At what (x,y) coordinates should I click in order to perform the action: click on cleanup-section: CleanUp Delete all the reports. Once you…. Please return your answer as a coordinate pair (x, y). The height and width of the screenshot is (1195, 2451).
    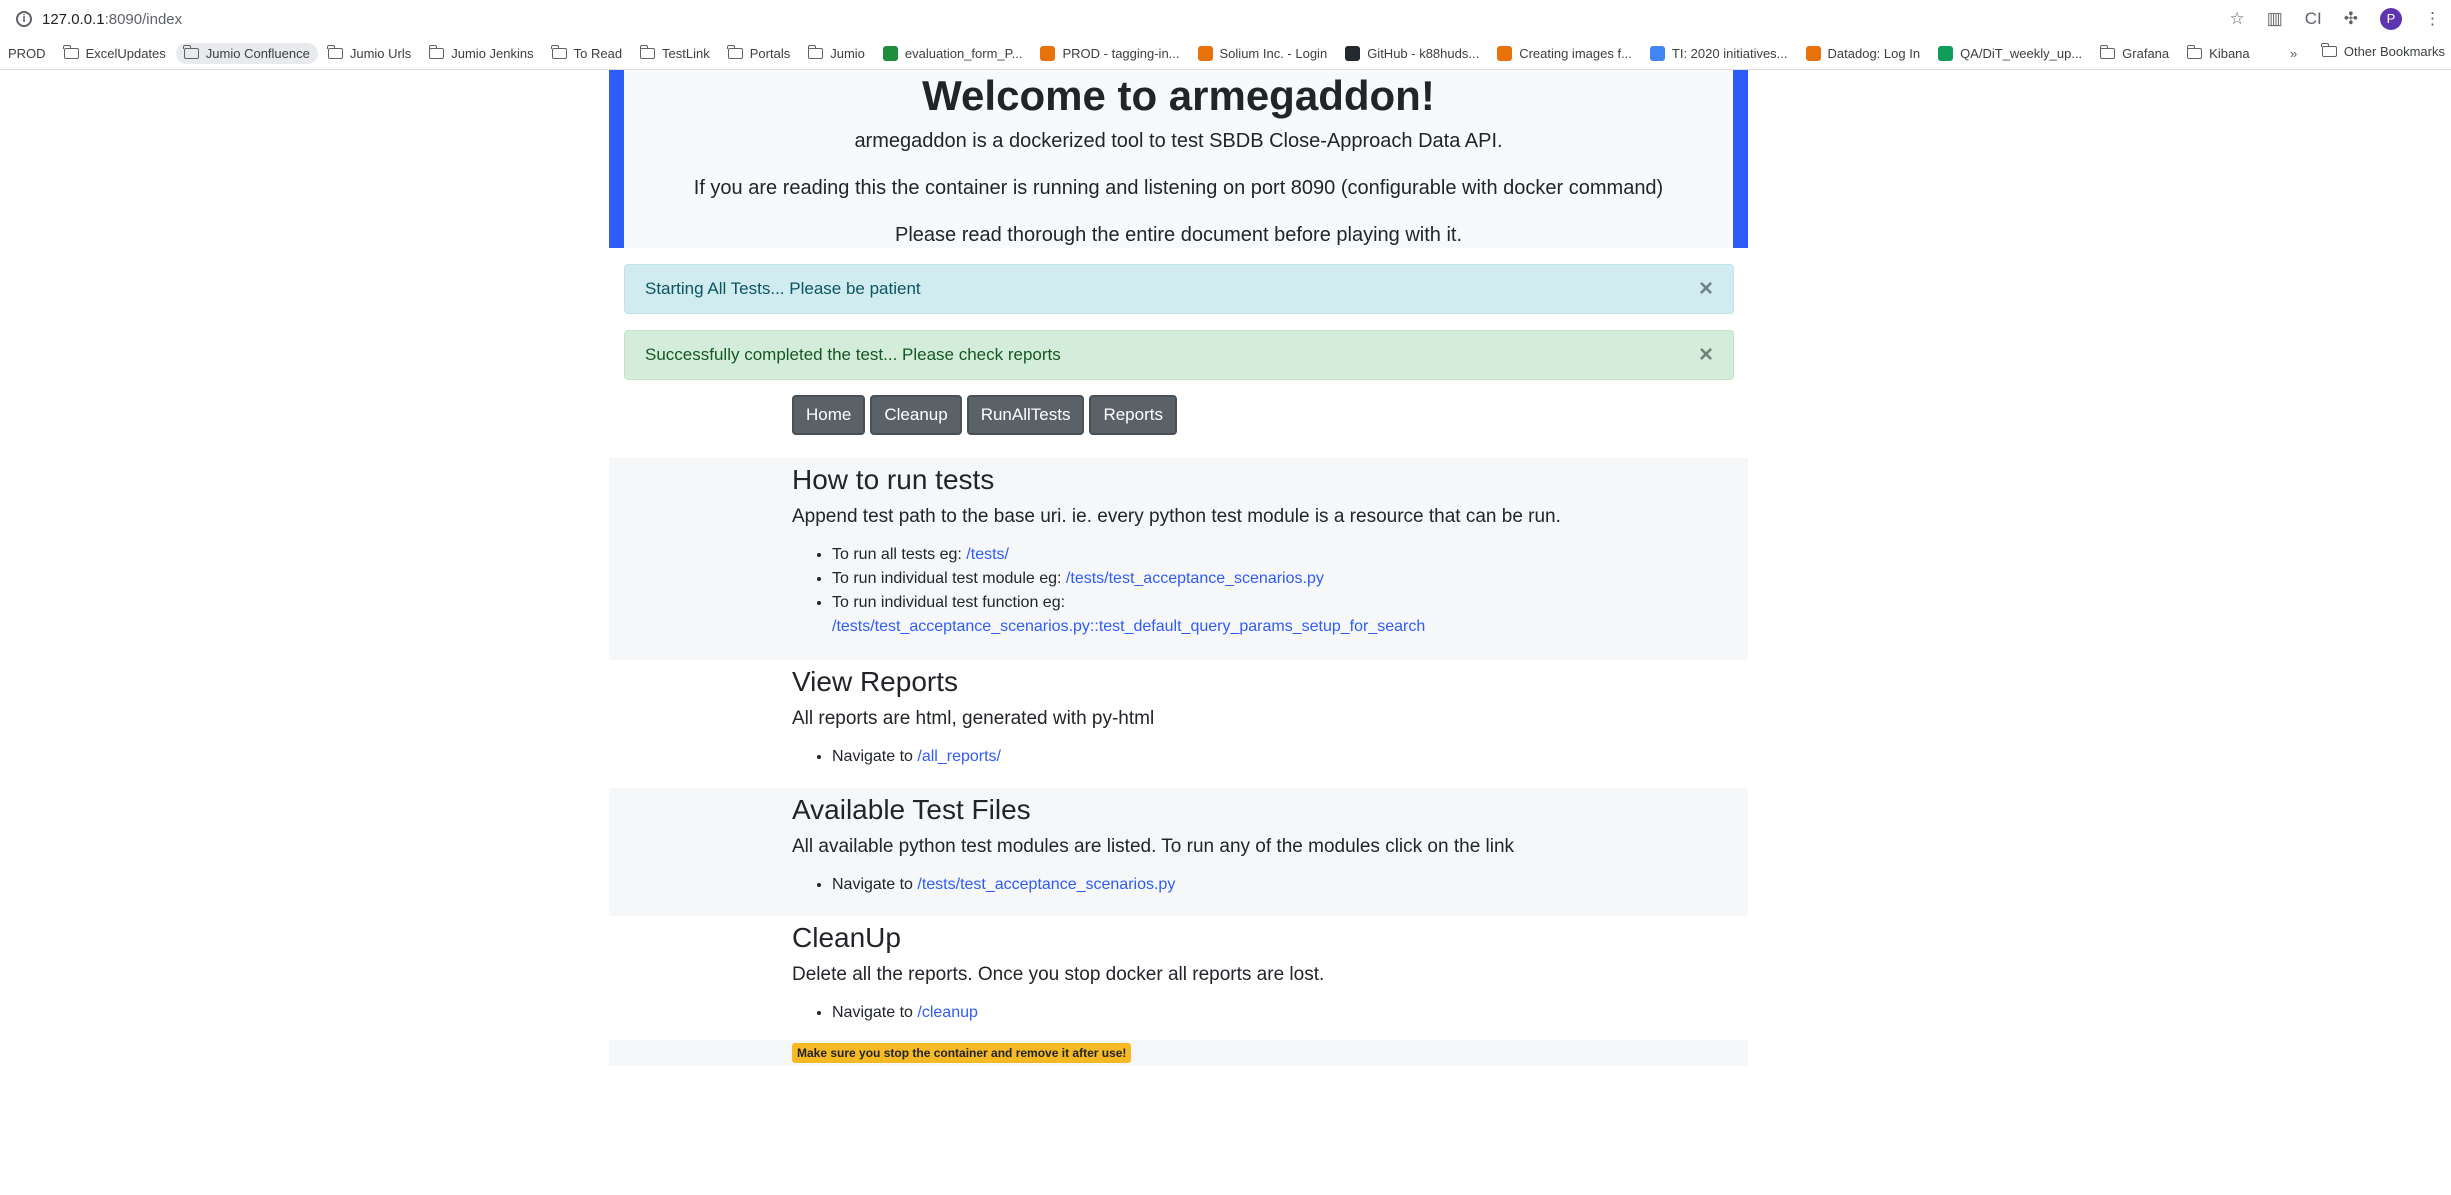
    Looking at the image, I should click on (1178, 1012).